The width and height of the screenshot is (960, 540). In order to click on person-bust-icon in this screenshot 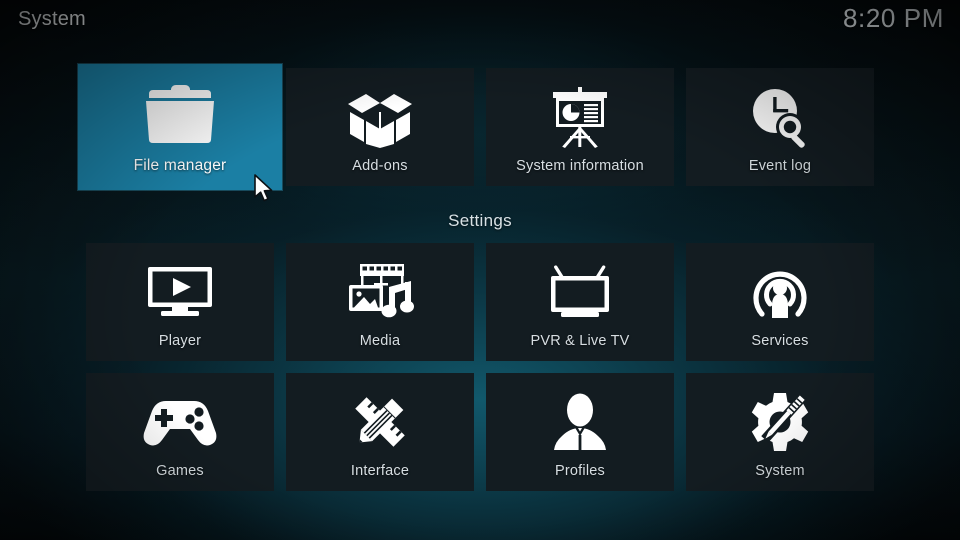, I will do `click(580, 418)`.